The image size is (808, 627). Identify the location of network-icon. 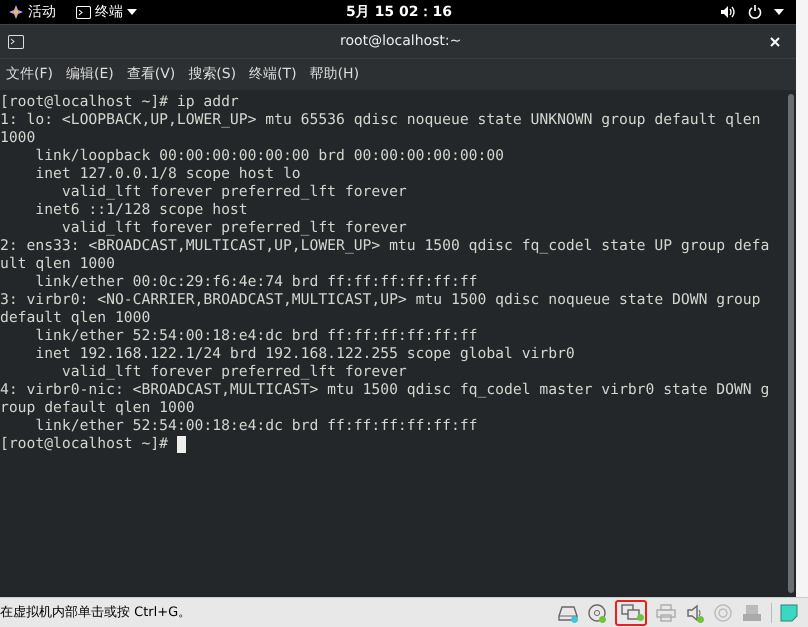
(631, 613).